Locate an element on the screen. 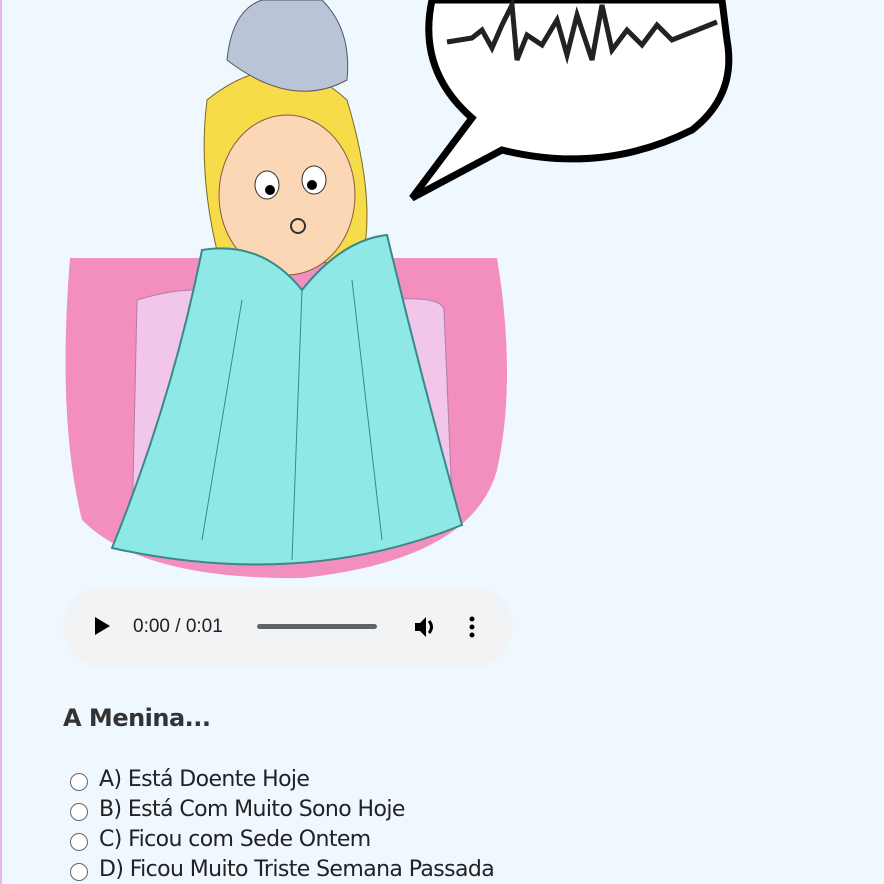  speech-bubble is located at coordinates (571, 101).